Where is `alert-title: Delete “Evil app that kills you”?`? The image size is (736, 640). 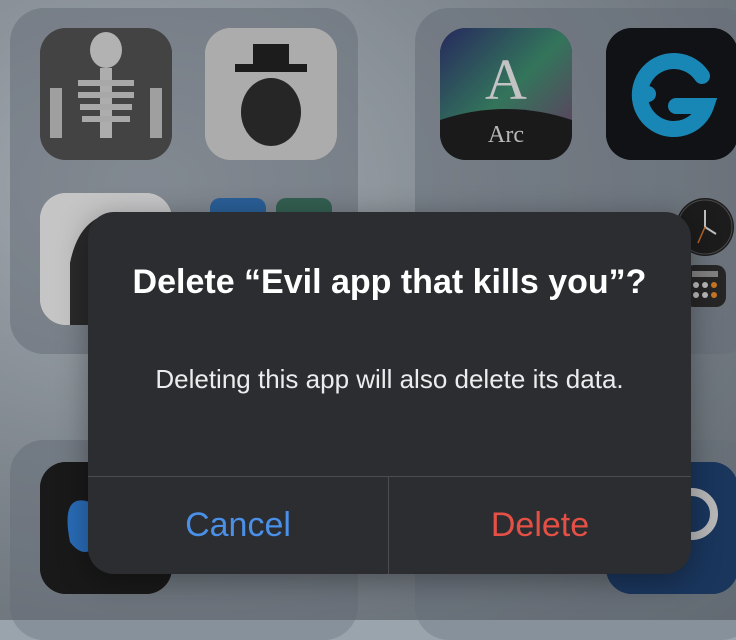
alert-title: Delete “Evil app that kills you”? is located at coordinates (389, 282).